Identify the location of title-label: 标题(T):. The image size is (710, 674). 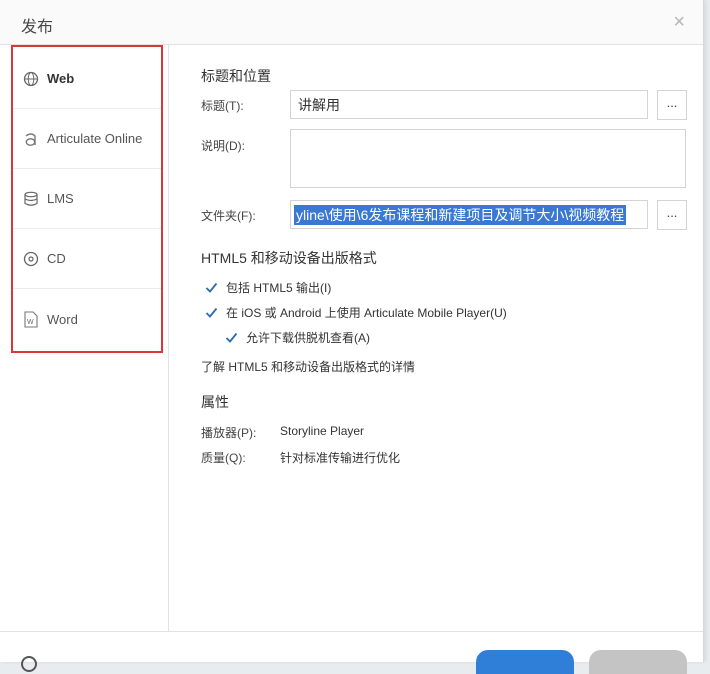
(222, 106).